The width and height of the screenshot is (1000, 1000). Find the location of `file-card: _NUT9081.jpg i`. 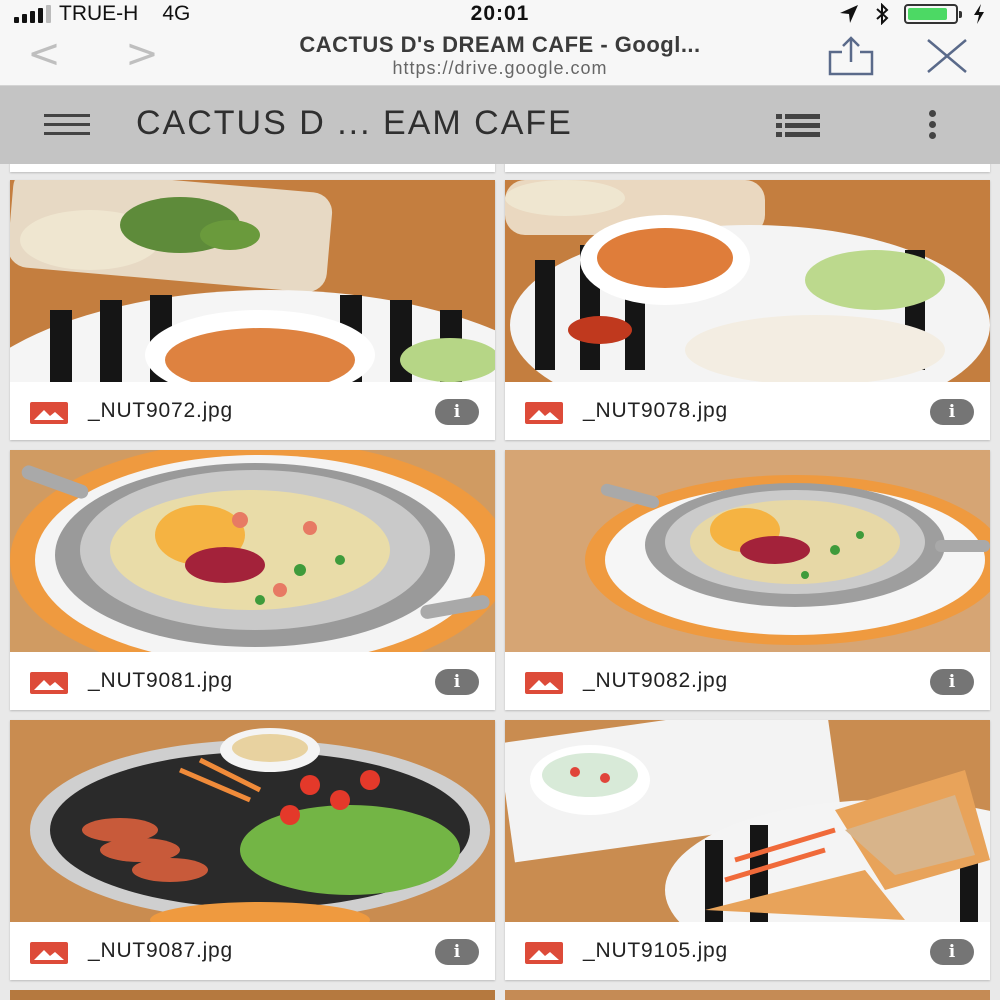

file-card: _NUT9081.jpg i is located at coordinates (252, 580).